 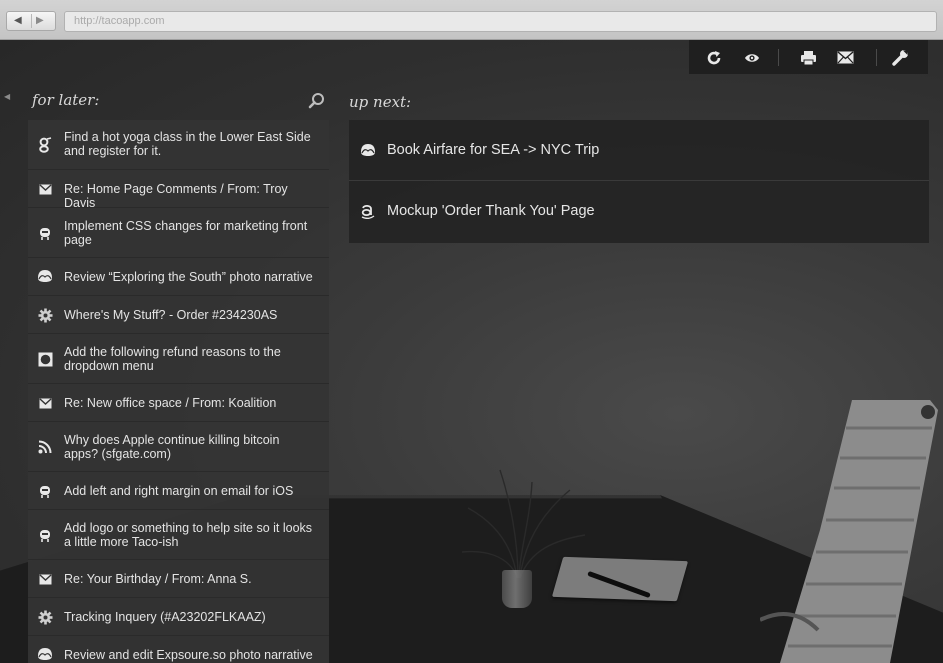 I want to click on nav-buttons: ◀ ▶, so click(x=31, y=21).